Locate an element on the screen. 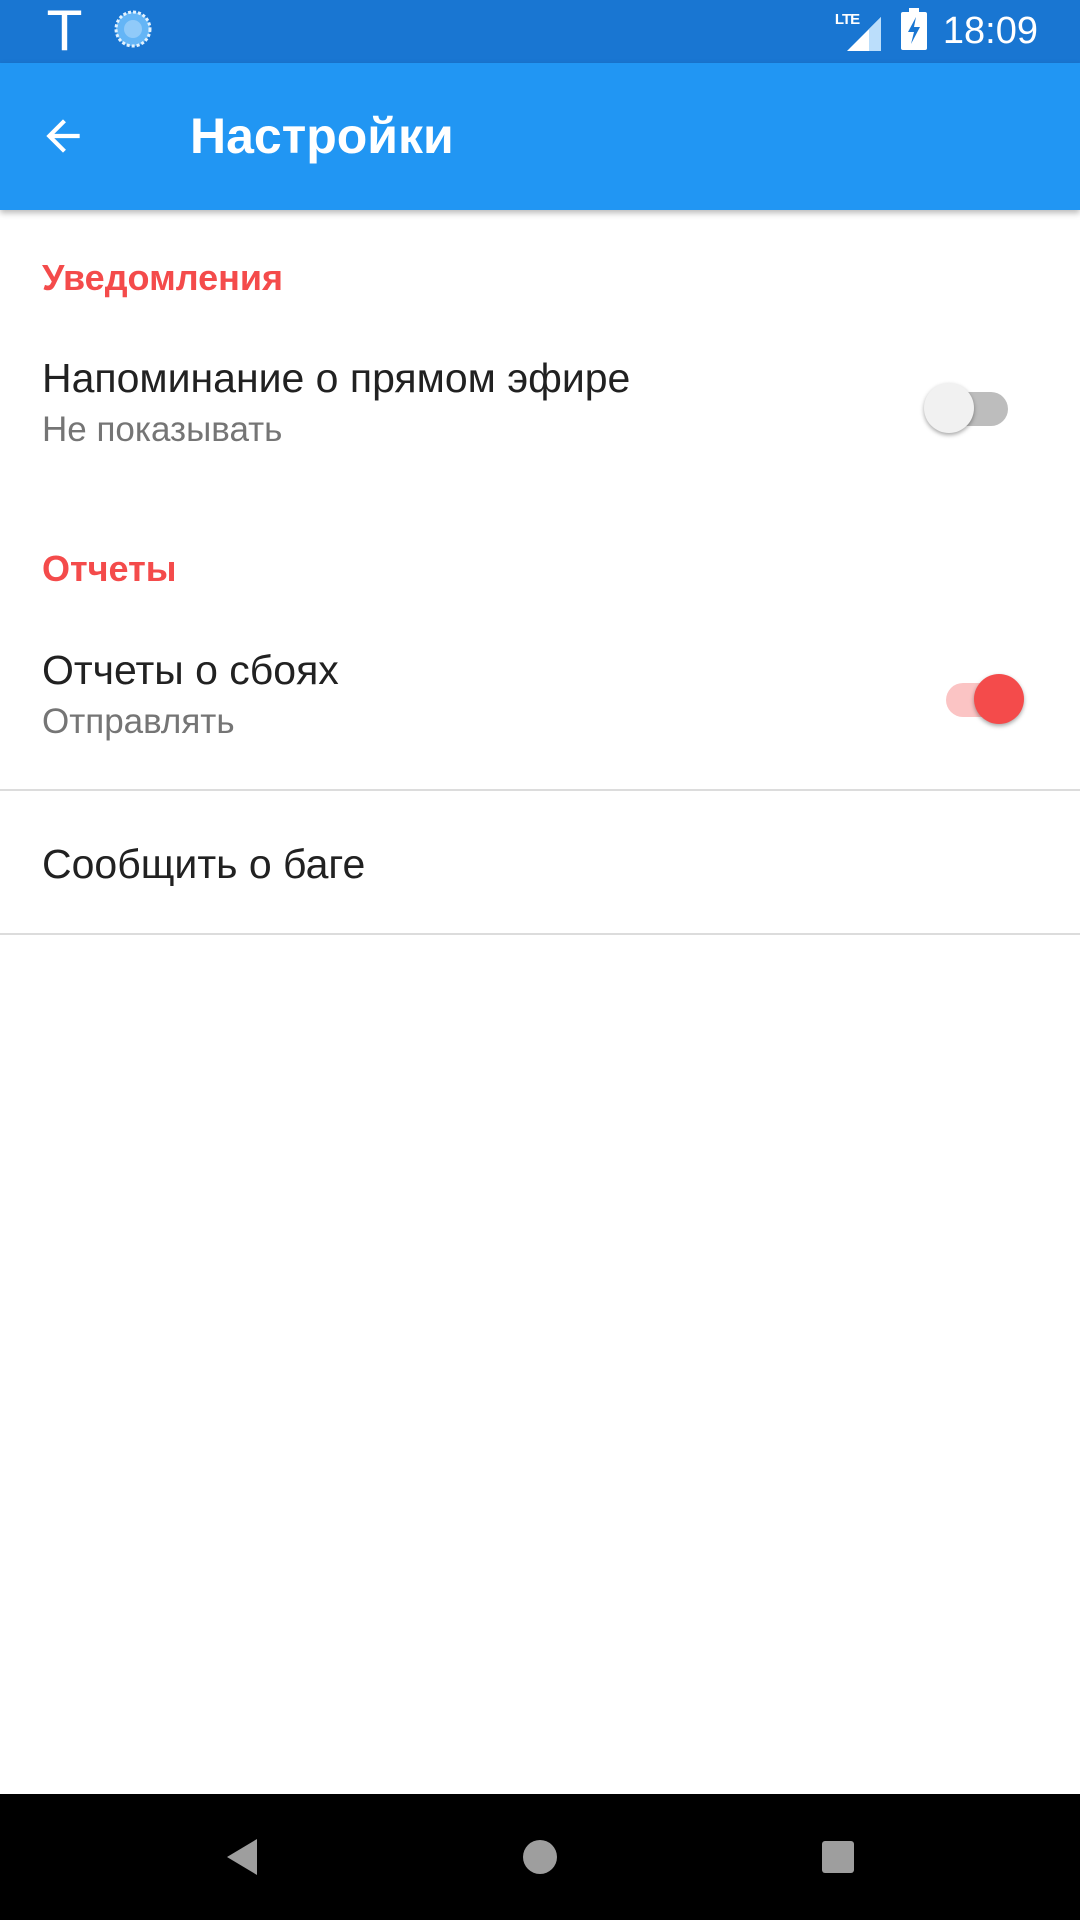  arrow-back-icon is located at coordinates (63, 136).